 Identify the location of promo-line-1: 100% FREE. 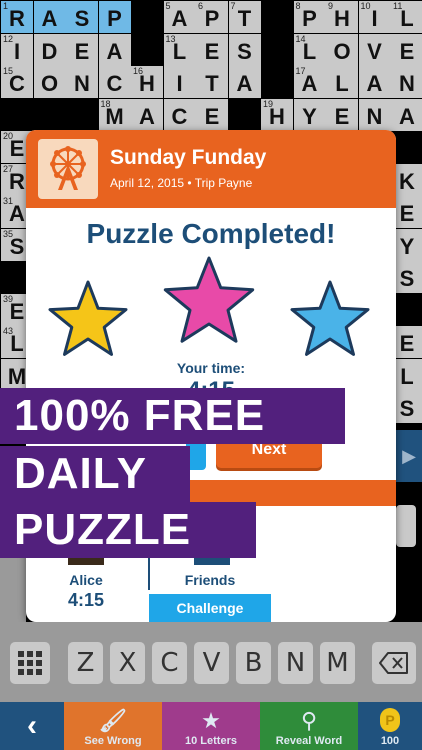
(172, 416).